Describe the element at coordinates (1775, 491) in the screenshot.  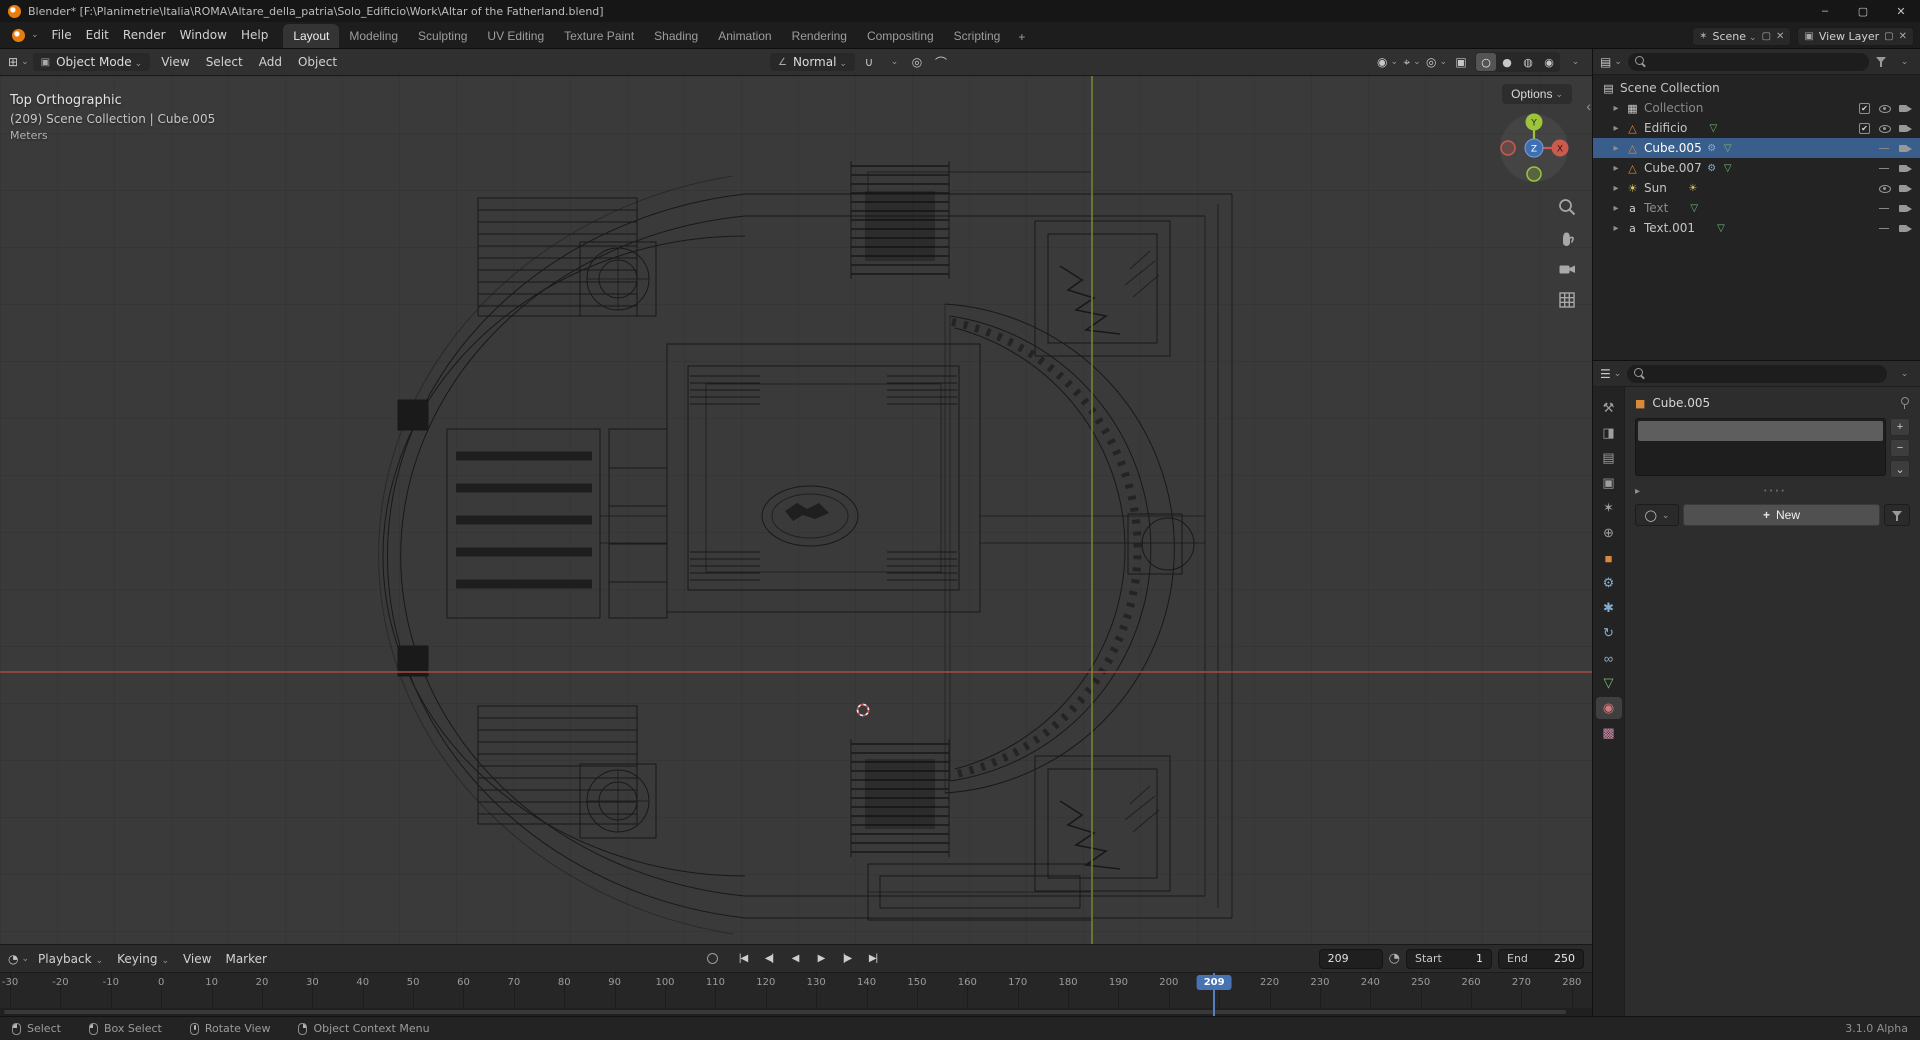
I see `drag-grip-icon` at that location.